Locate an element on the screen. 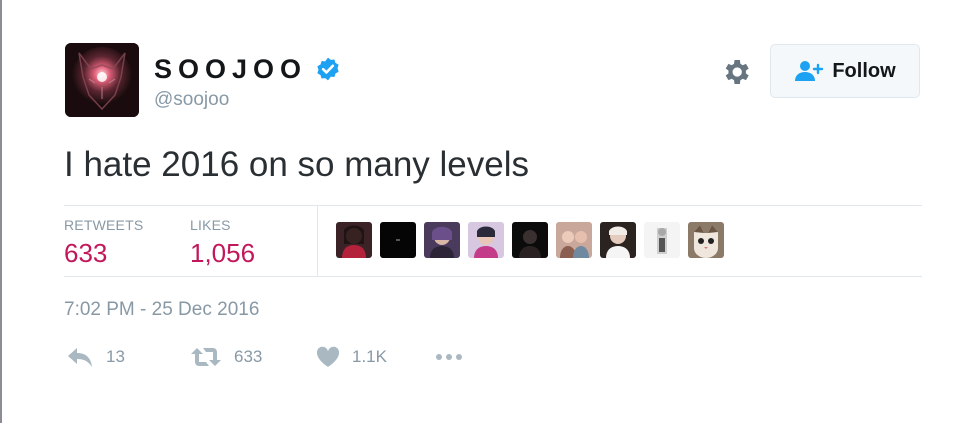 The height and width of the screenshot is (423, 980). retweet-icon is located at coordinates (206, 357).